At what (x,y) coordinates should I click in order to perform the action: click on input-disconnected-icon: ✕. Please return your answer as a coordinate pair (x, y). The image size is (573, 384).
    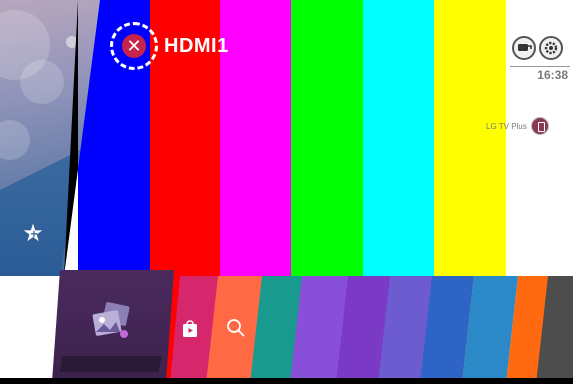
    Looking at the image, I should click on (134, 46).